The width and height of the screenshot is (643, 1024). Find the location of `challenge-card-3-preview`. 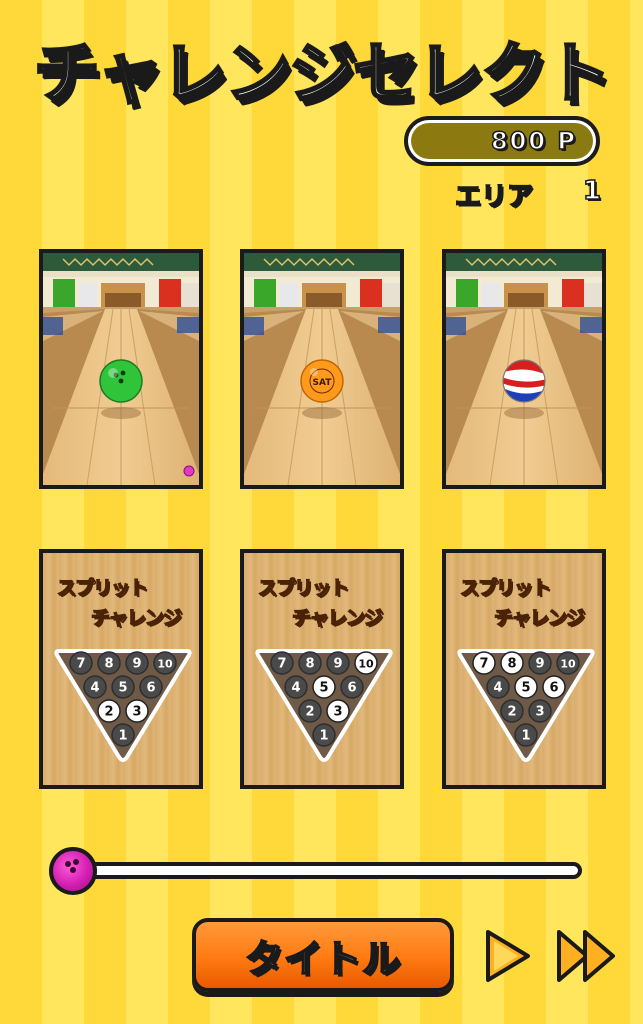

challenge-card-3-preview is located at coordinates (524, 369).